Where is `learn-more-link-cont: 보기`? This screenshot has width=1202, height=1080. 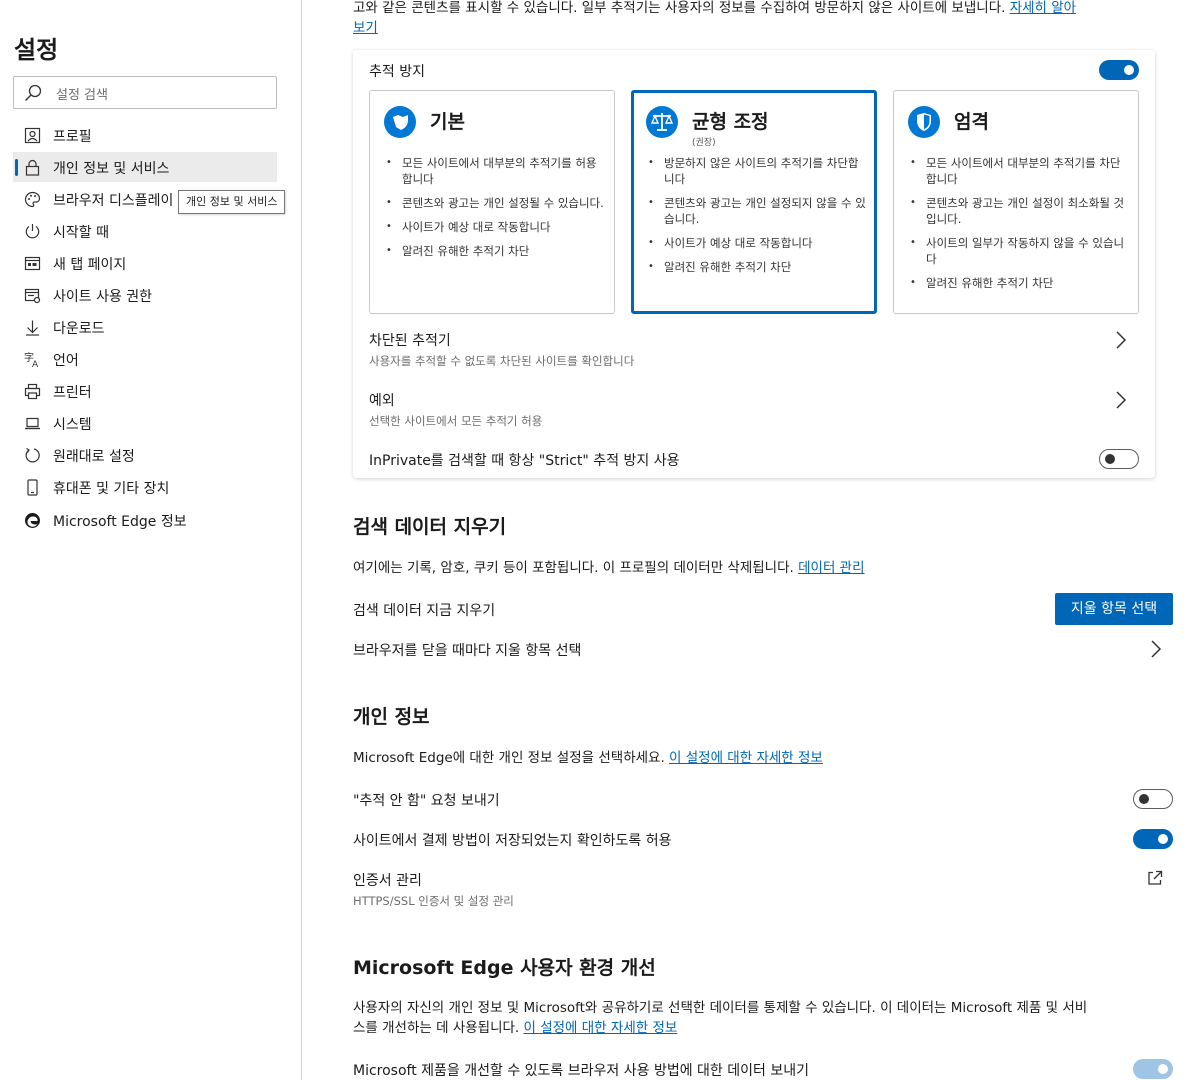 learn-more-link-cont: 보기 is located at coordinates (365, 26).